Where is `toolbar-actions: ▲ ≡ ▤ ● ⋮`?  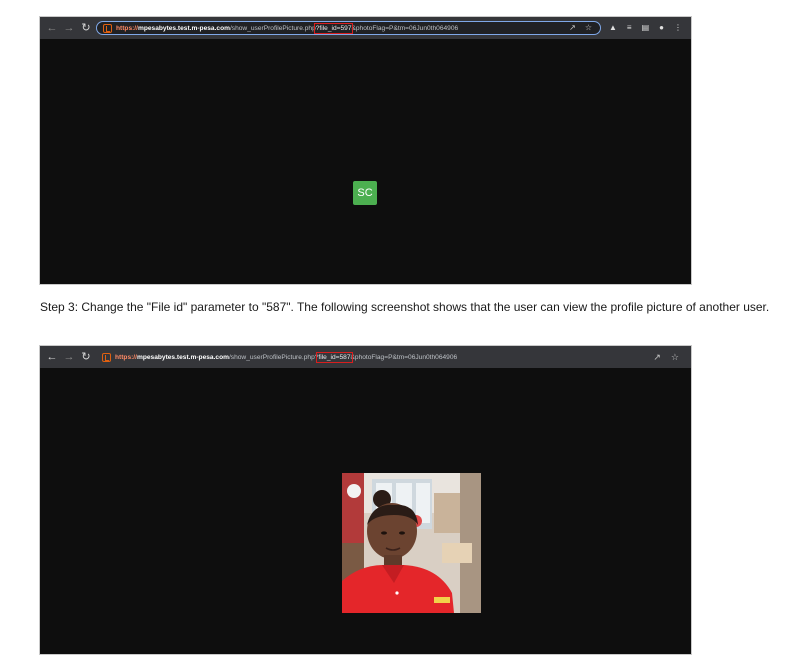
toolbar-actions: ▲ ≡ ▤ ● ⋮ is located at coordinates (645, 28).